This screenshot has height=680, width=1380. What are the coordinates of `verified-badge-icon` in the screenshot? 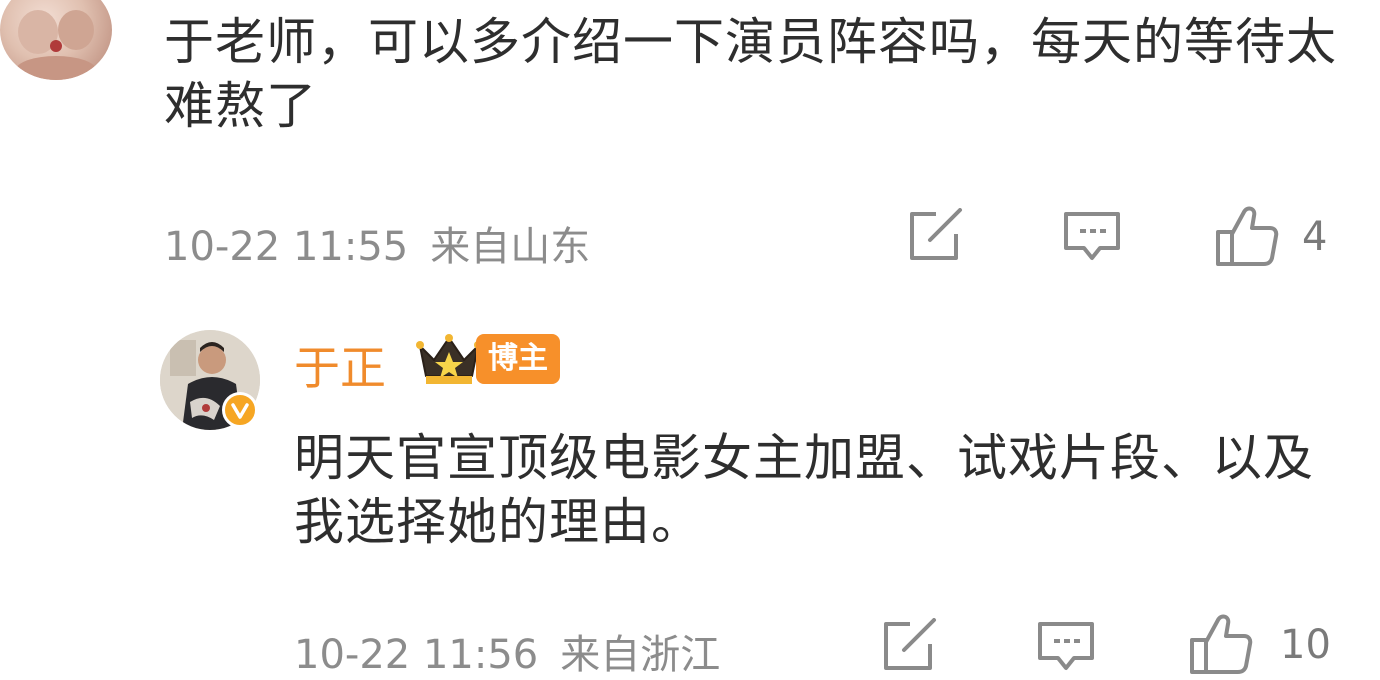 It's located at (240, 410).